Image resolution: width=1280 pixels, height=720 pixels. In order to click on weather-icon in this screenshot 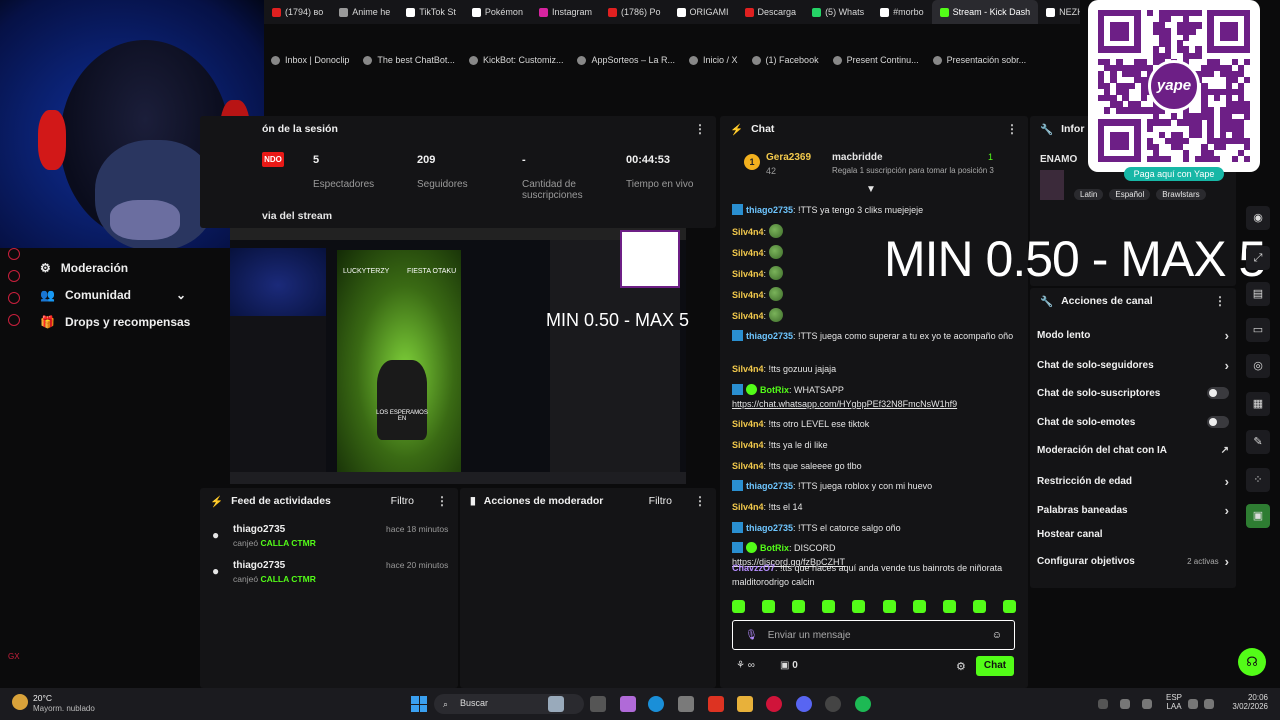, I will do `click(20, 702)`.